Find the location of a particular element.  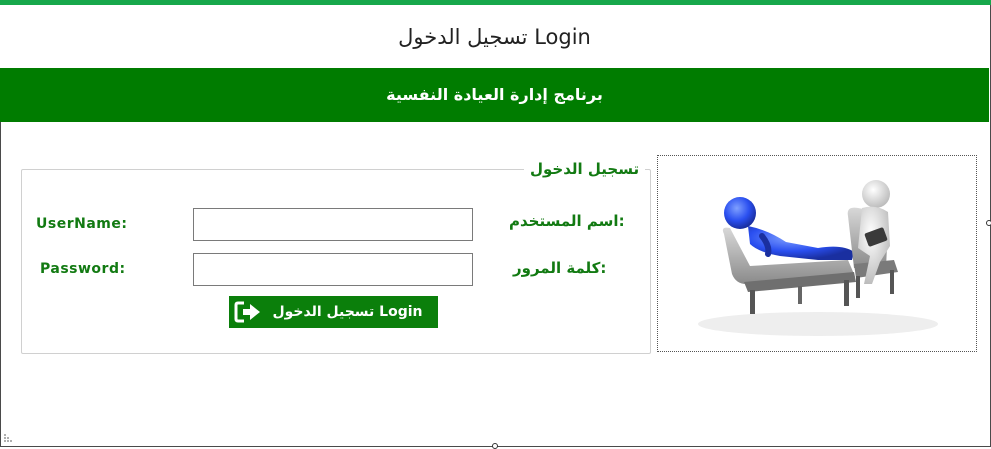

app-banner: برنامج إدارة العيادة النفسية is located at coordinates (494, 95).